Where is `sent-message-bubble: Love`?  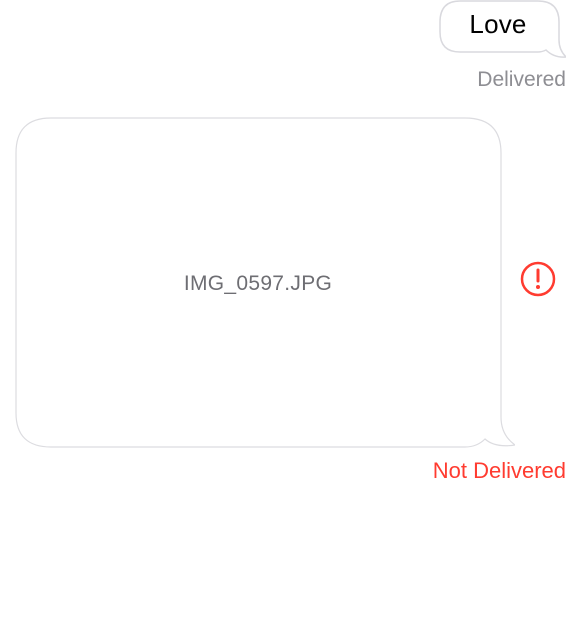
sent-message-bubble: Love is located at coordinates (502, 30).